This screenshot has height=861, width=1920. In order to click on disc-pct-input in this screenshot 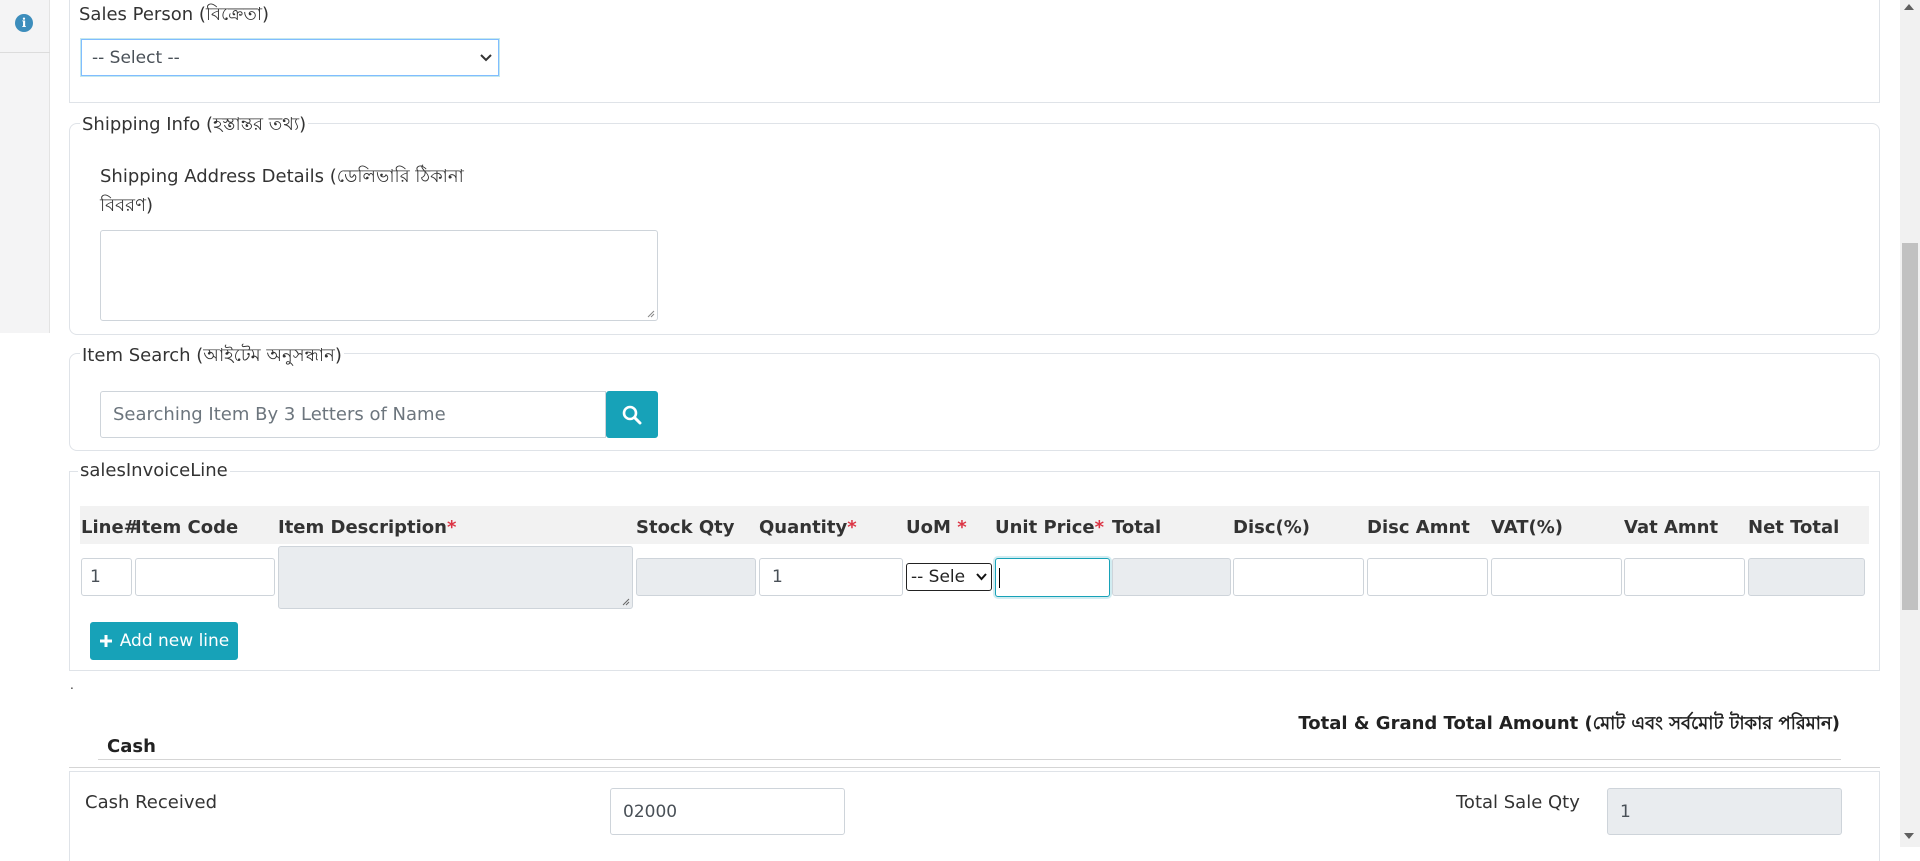, I will do `click(1298, 577)`.